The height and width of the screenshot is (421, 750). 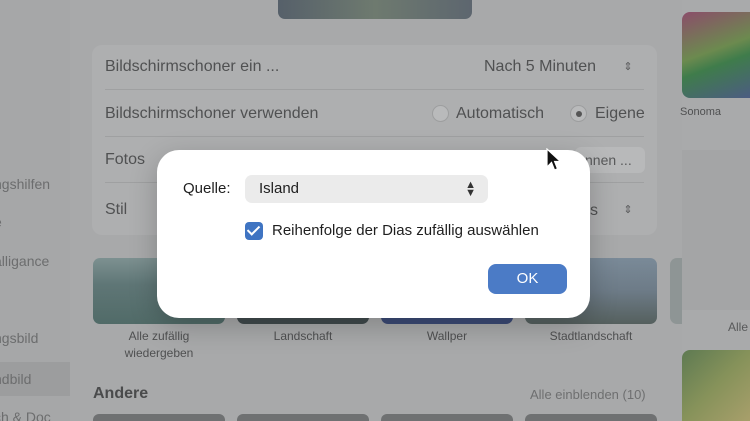 What do you see at coordinates (591, 336) in the screenshot?
I see `tile-label: Stadtlandschaft` at bounding box center [591, 336].